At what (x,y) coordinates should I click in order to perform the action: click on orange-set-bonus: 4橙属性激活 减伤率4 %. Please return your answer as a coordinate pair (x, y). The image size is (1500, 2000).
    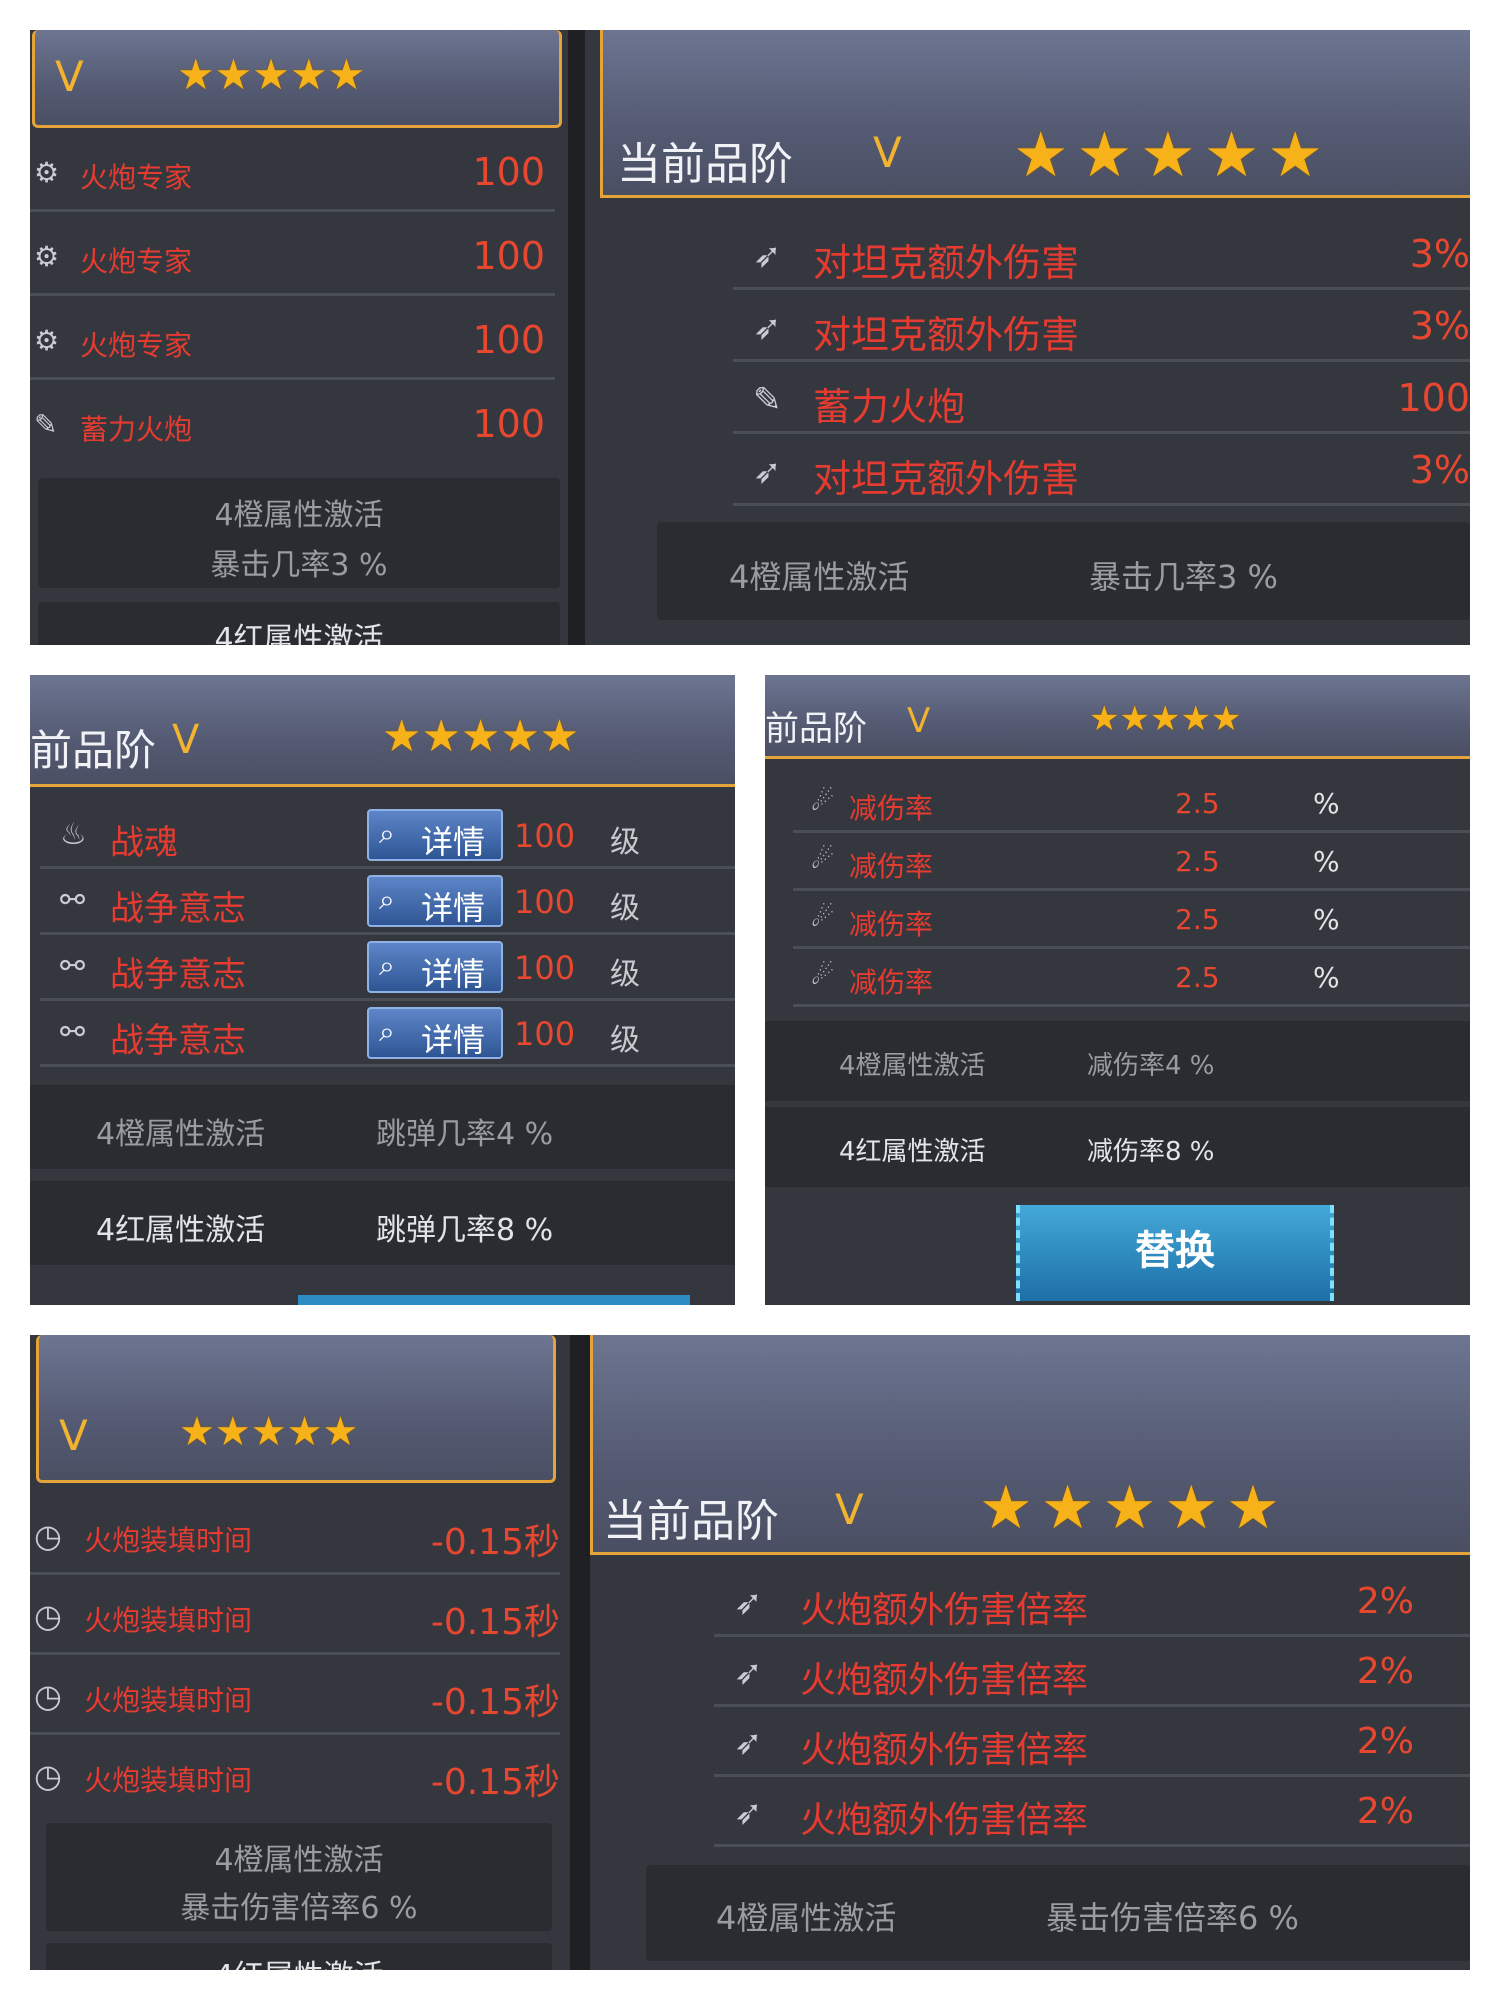
    Looking at the image, I should click on (1117, 1061).